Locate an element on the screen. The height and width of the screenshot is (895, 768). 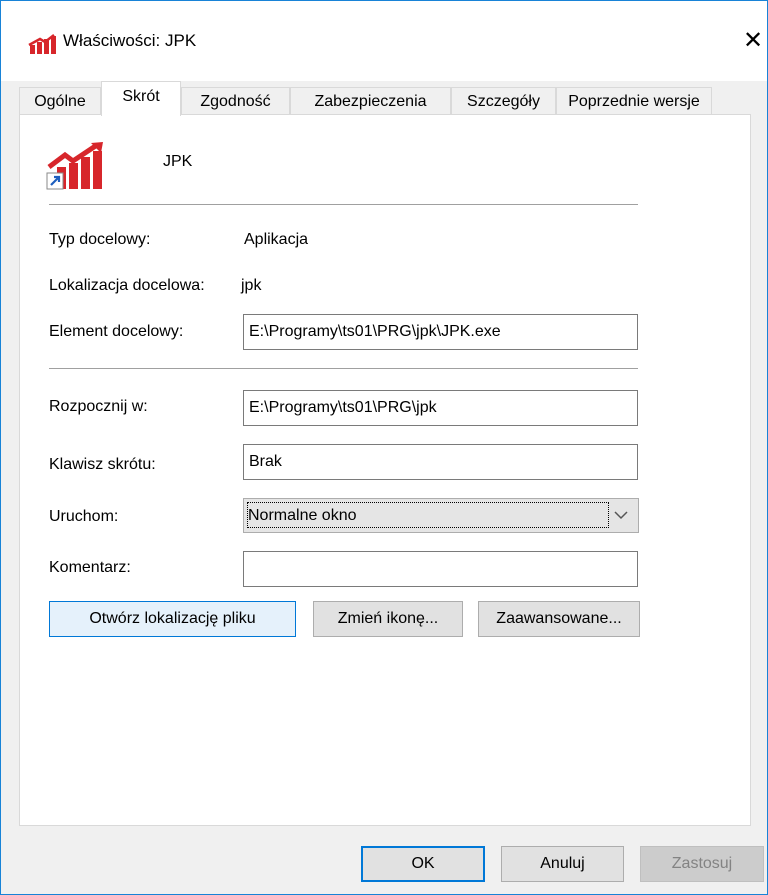
chevron-down-icon is located at coordinates (621, 515).